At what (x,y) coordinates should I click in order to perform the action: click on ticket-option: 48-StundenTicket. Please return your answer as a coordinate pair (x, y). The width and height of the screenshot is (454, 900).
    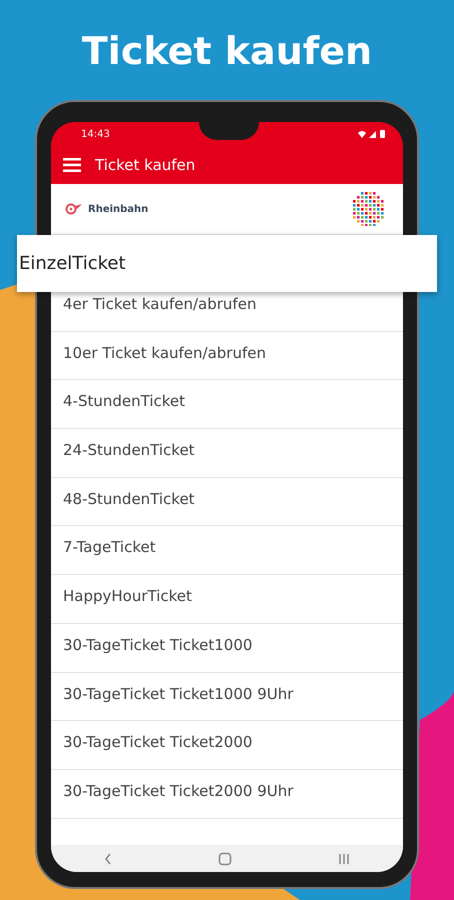
    Looking at the image, I should click on (129, 499).